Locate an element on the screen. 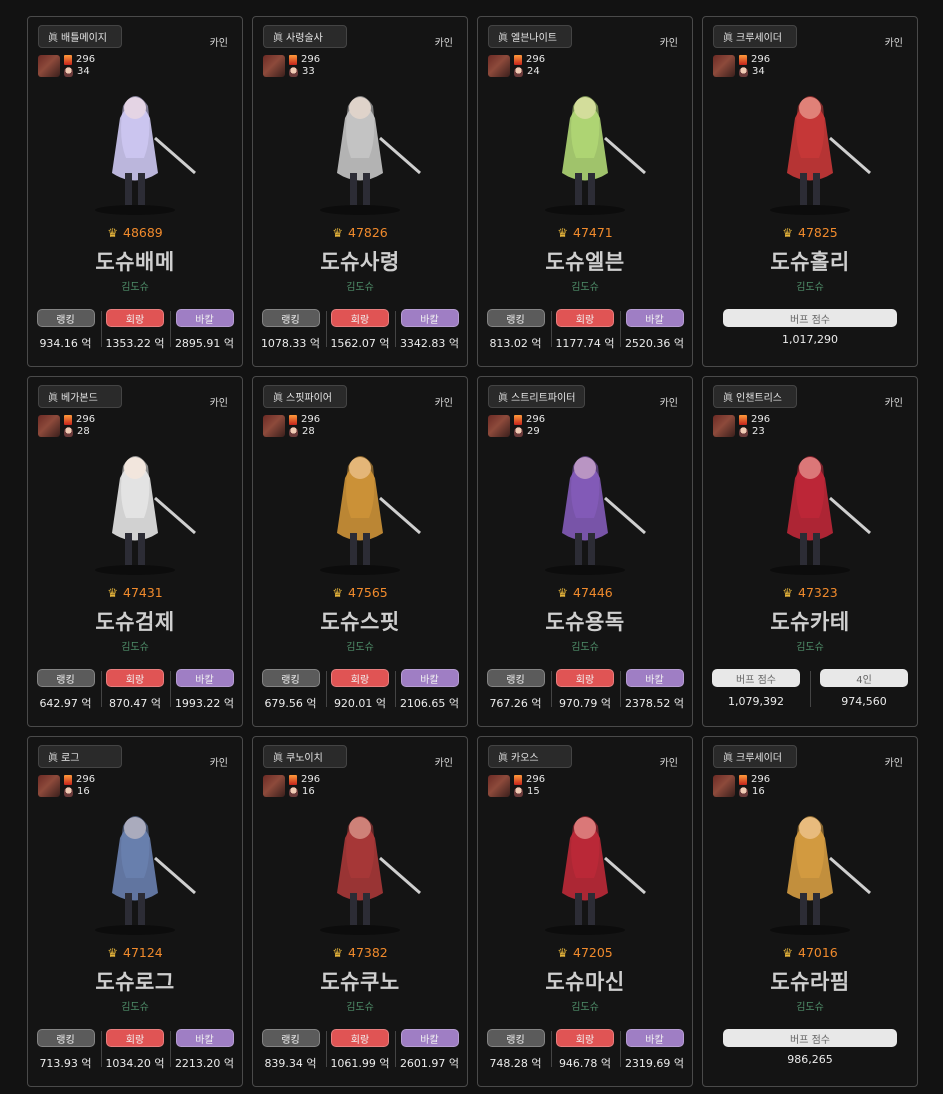 This screenshot has width=943, height=1094. stats-block: 296 28 is located at coordinates (291, 425).